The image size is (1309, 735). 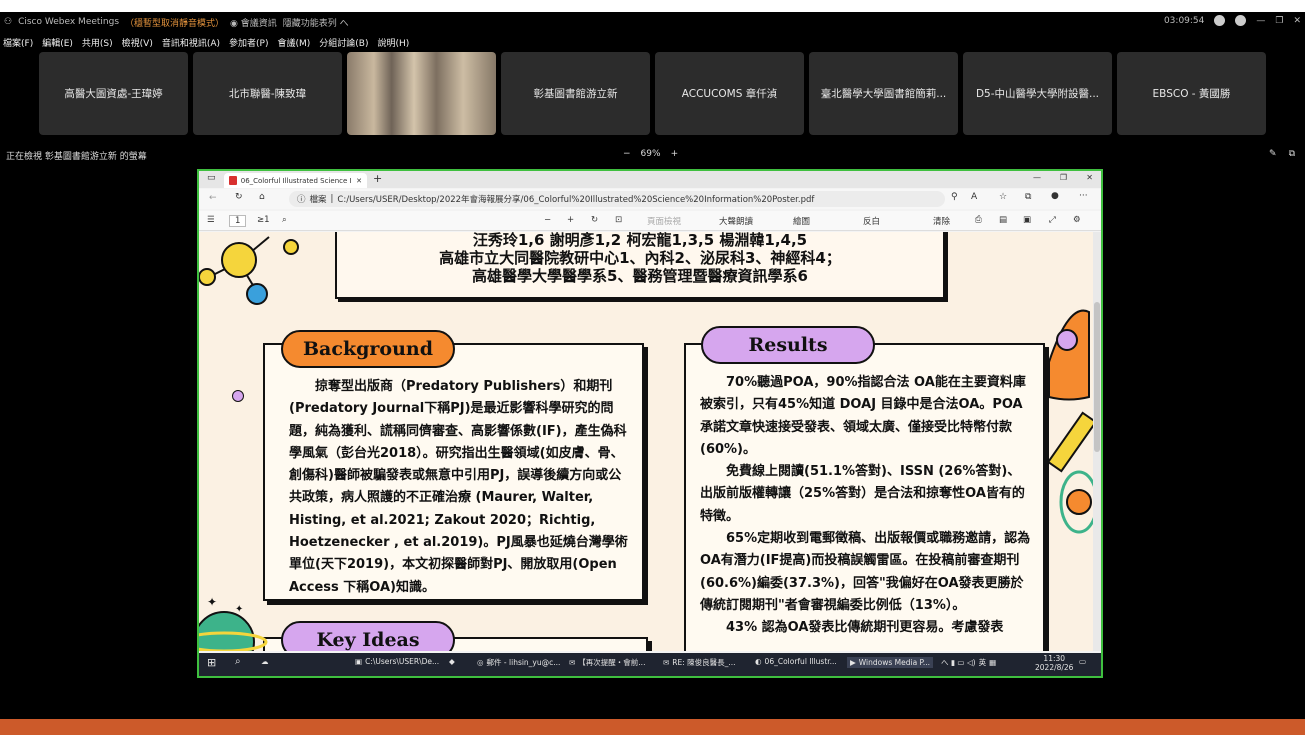 I want to click on browser-maximize-icon: ❐, so click(x=1063, y=177).